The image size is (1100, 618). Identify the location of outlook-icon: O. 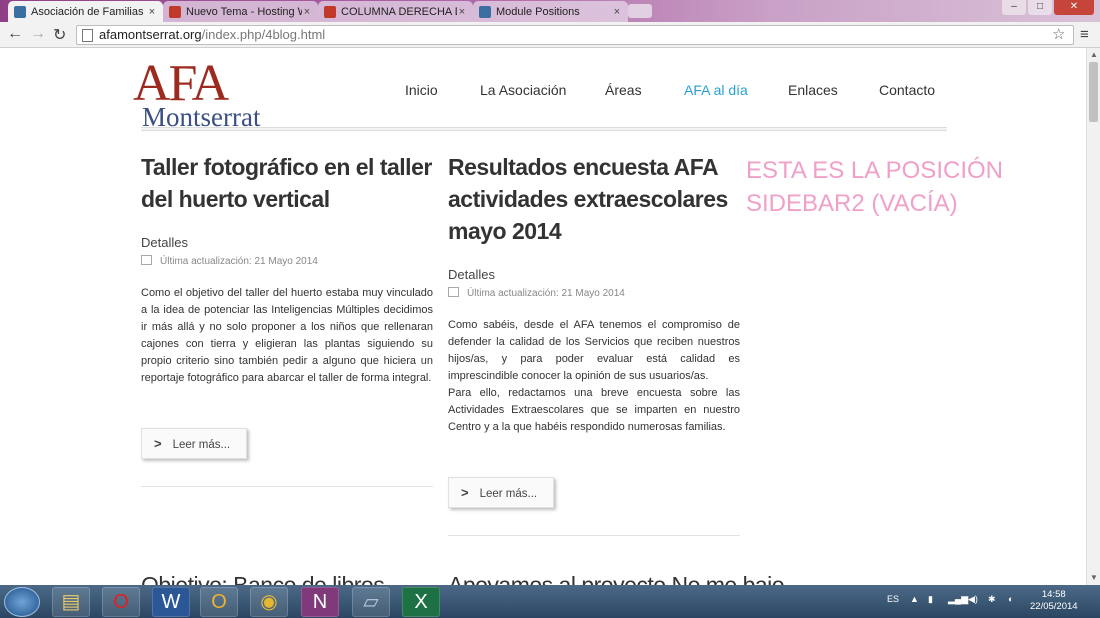
(219, 602).